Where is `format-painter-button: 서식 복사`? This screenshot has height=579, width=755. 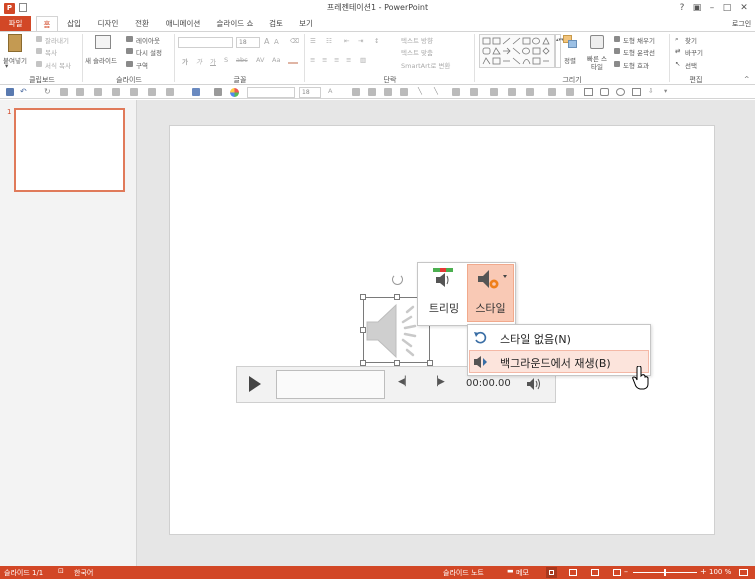
format-painter-button: 서식 복사 is located at coordinates (58, 65).